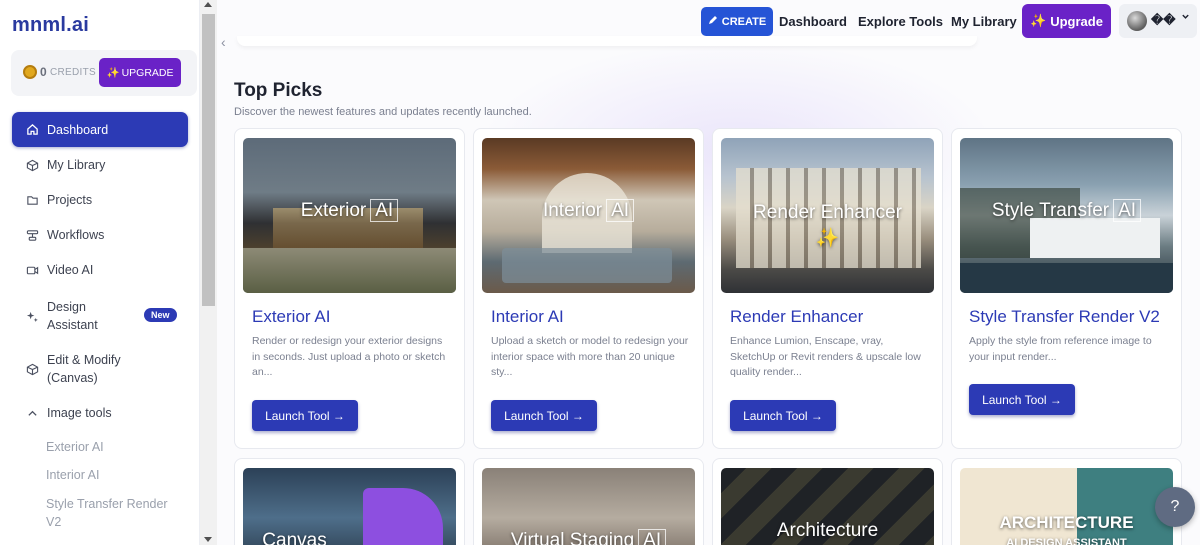 Image resolution: width=1200 pixels, height=545 pixels. I want to click on help-button: ?, so click(1175, 507).